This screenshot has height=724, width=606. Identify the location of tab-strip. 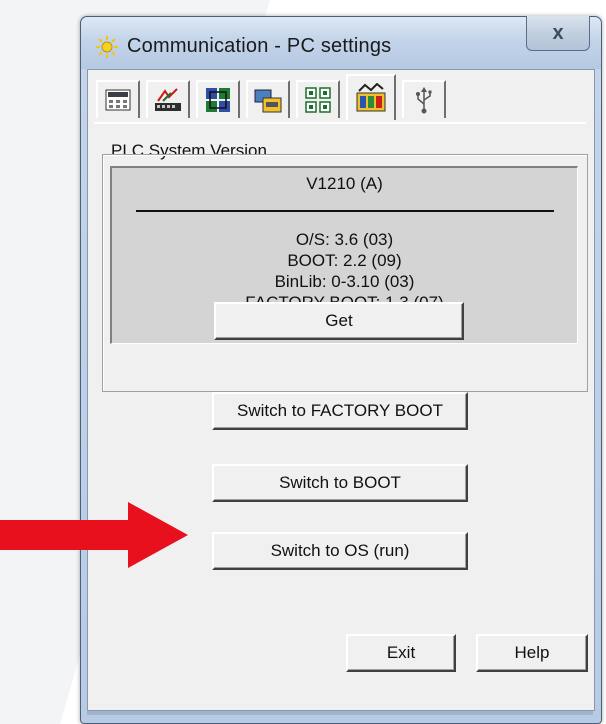
(342, 99).